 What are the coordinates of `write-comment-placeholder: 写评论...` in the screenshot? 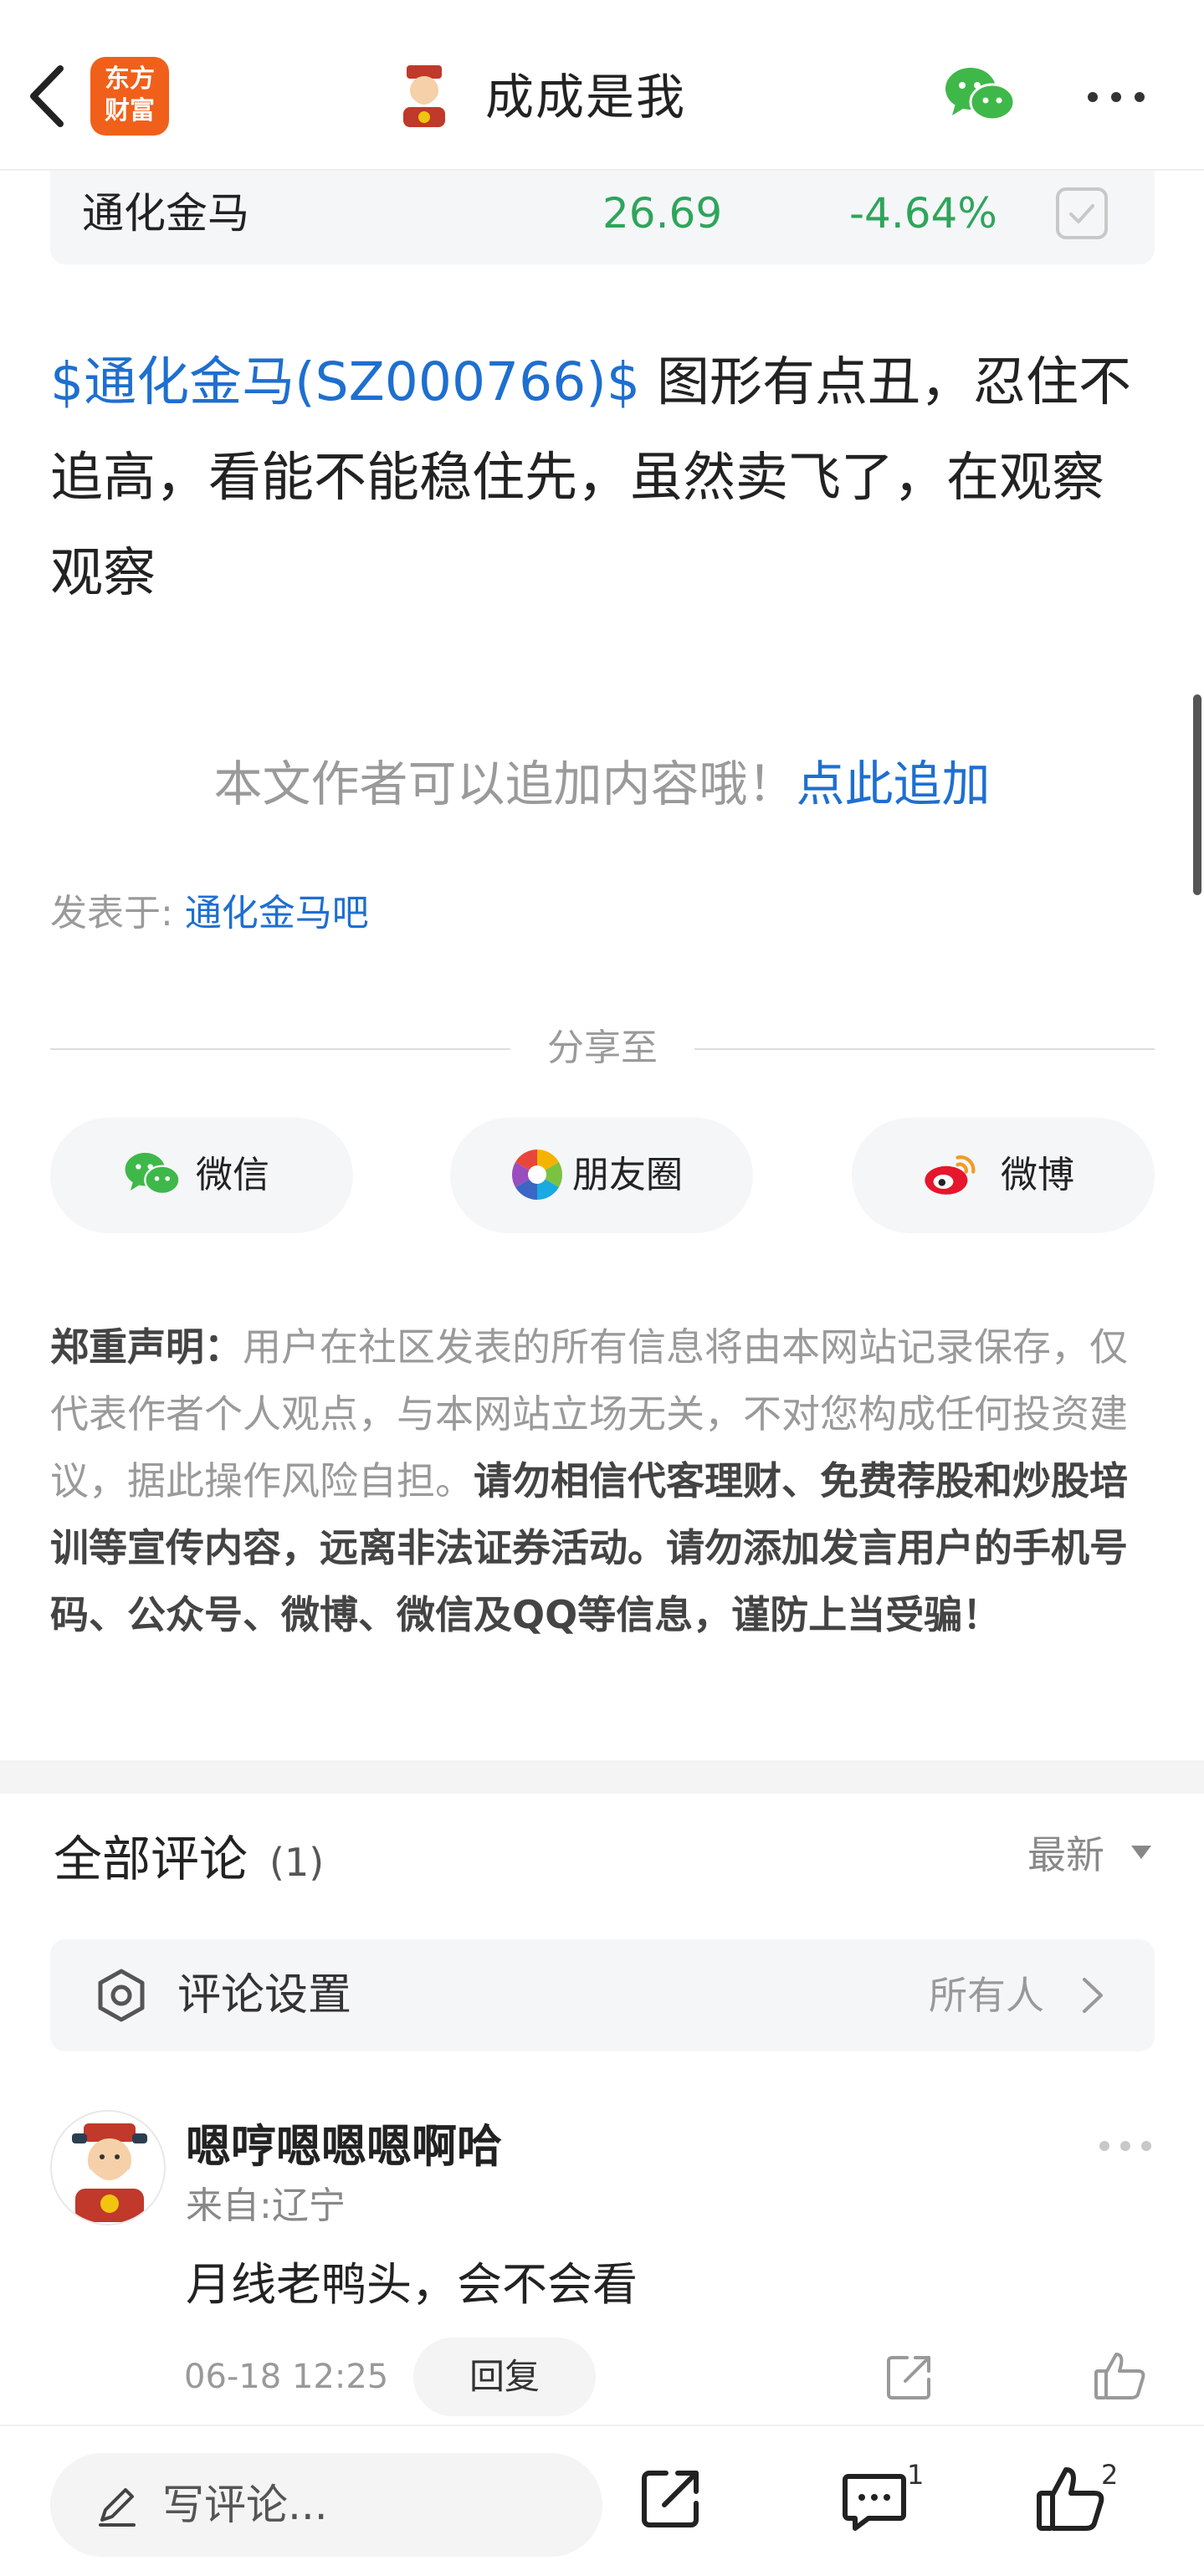 It's located at (245, 2505).